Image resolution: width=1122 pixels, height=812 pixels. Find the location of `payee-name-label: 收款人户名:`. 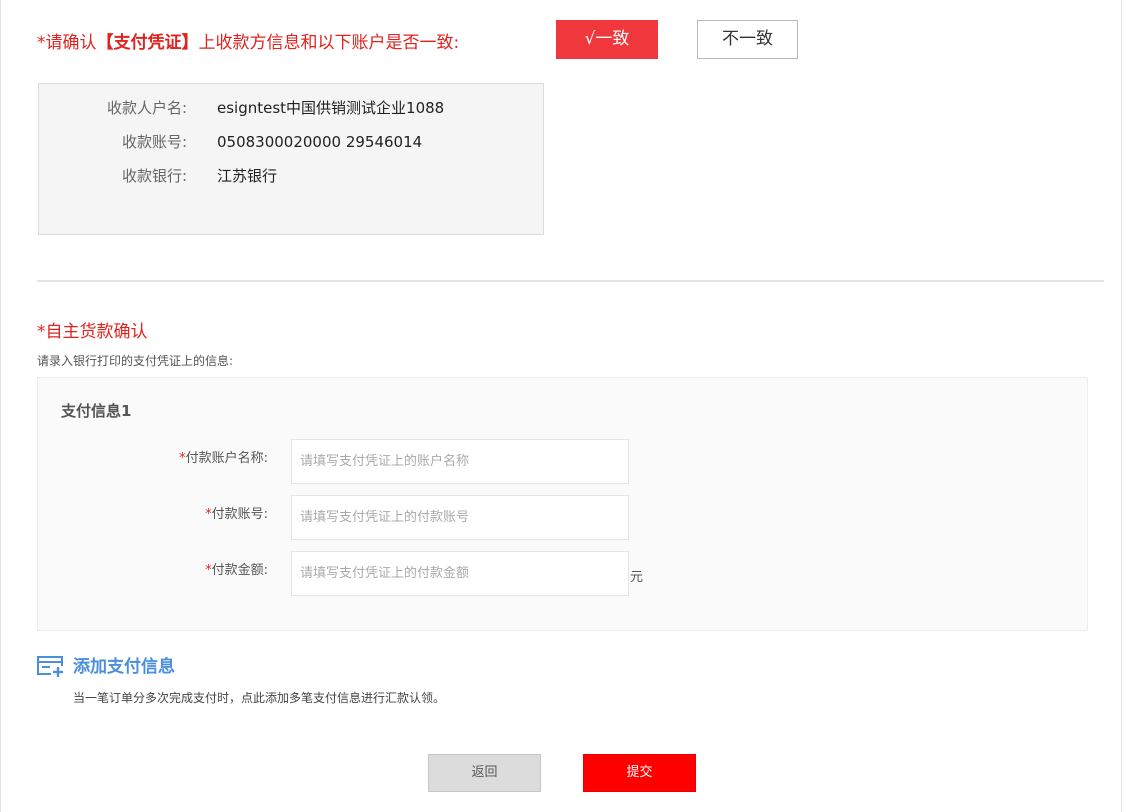

payee-name-label: 收款人户名: is located at coordinates (146, 108).